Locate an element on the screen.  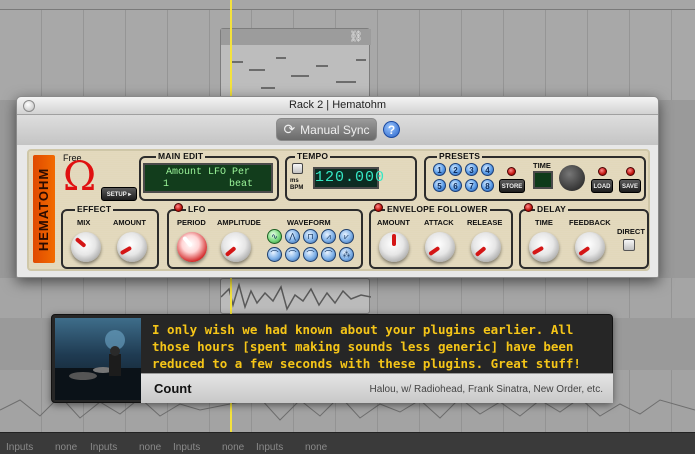
mix-label: MIX is located at coordinates (84, 222).